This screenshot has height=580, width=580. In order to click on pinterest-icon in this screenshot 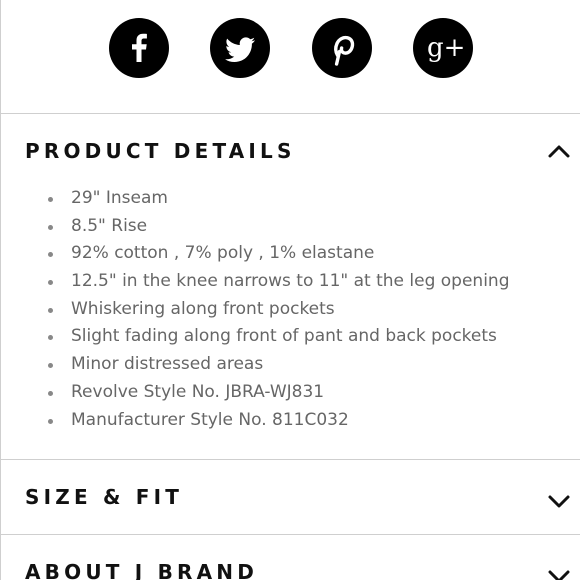, I will do `click(344, 50)`.